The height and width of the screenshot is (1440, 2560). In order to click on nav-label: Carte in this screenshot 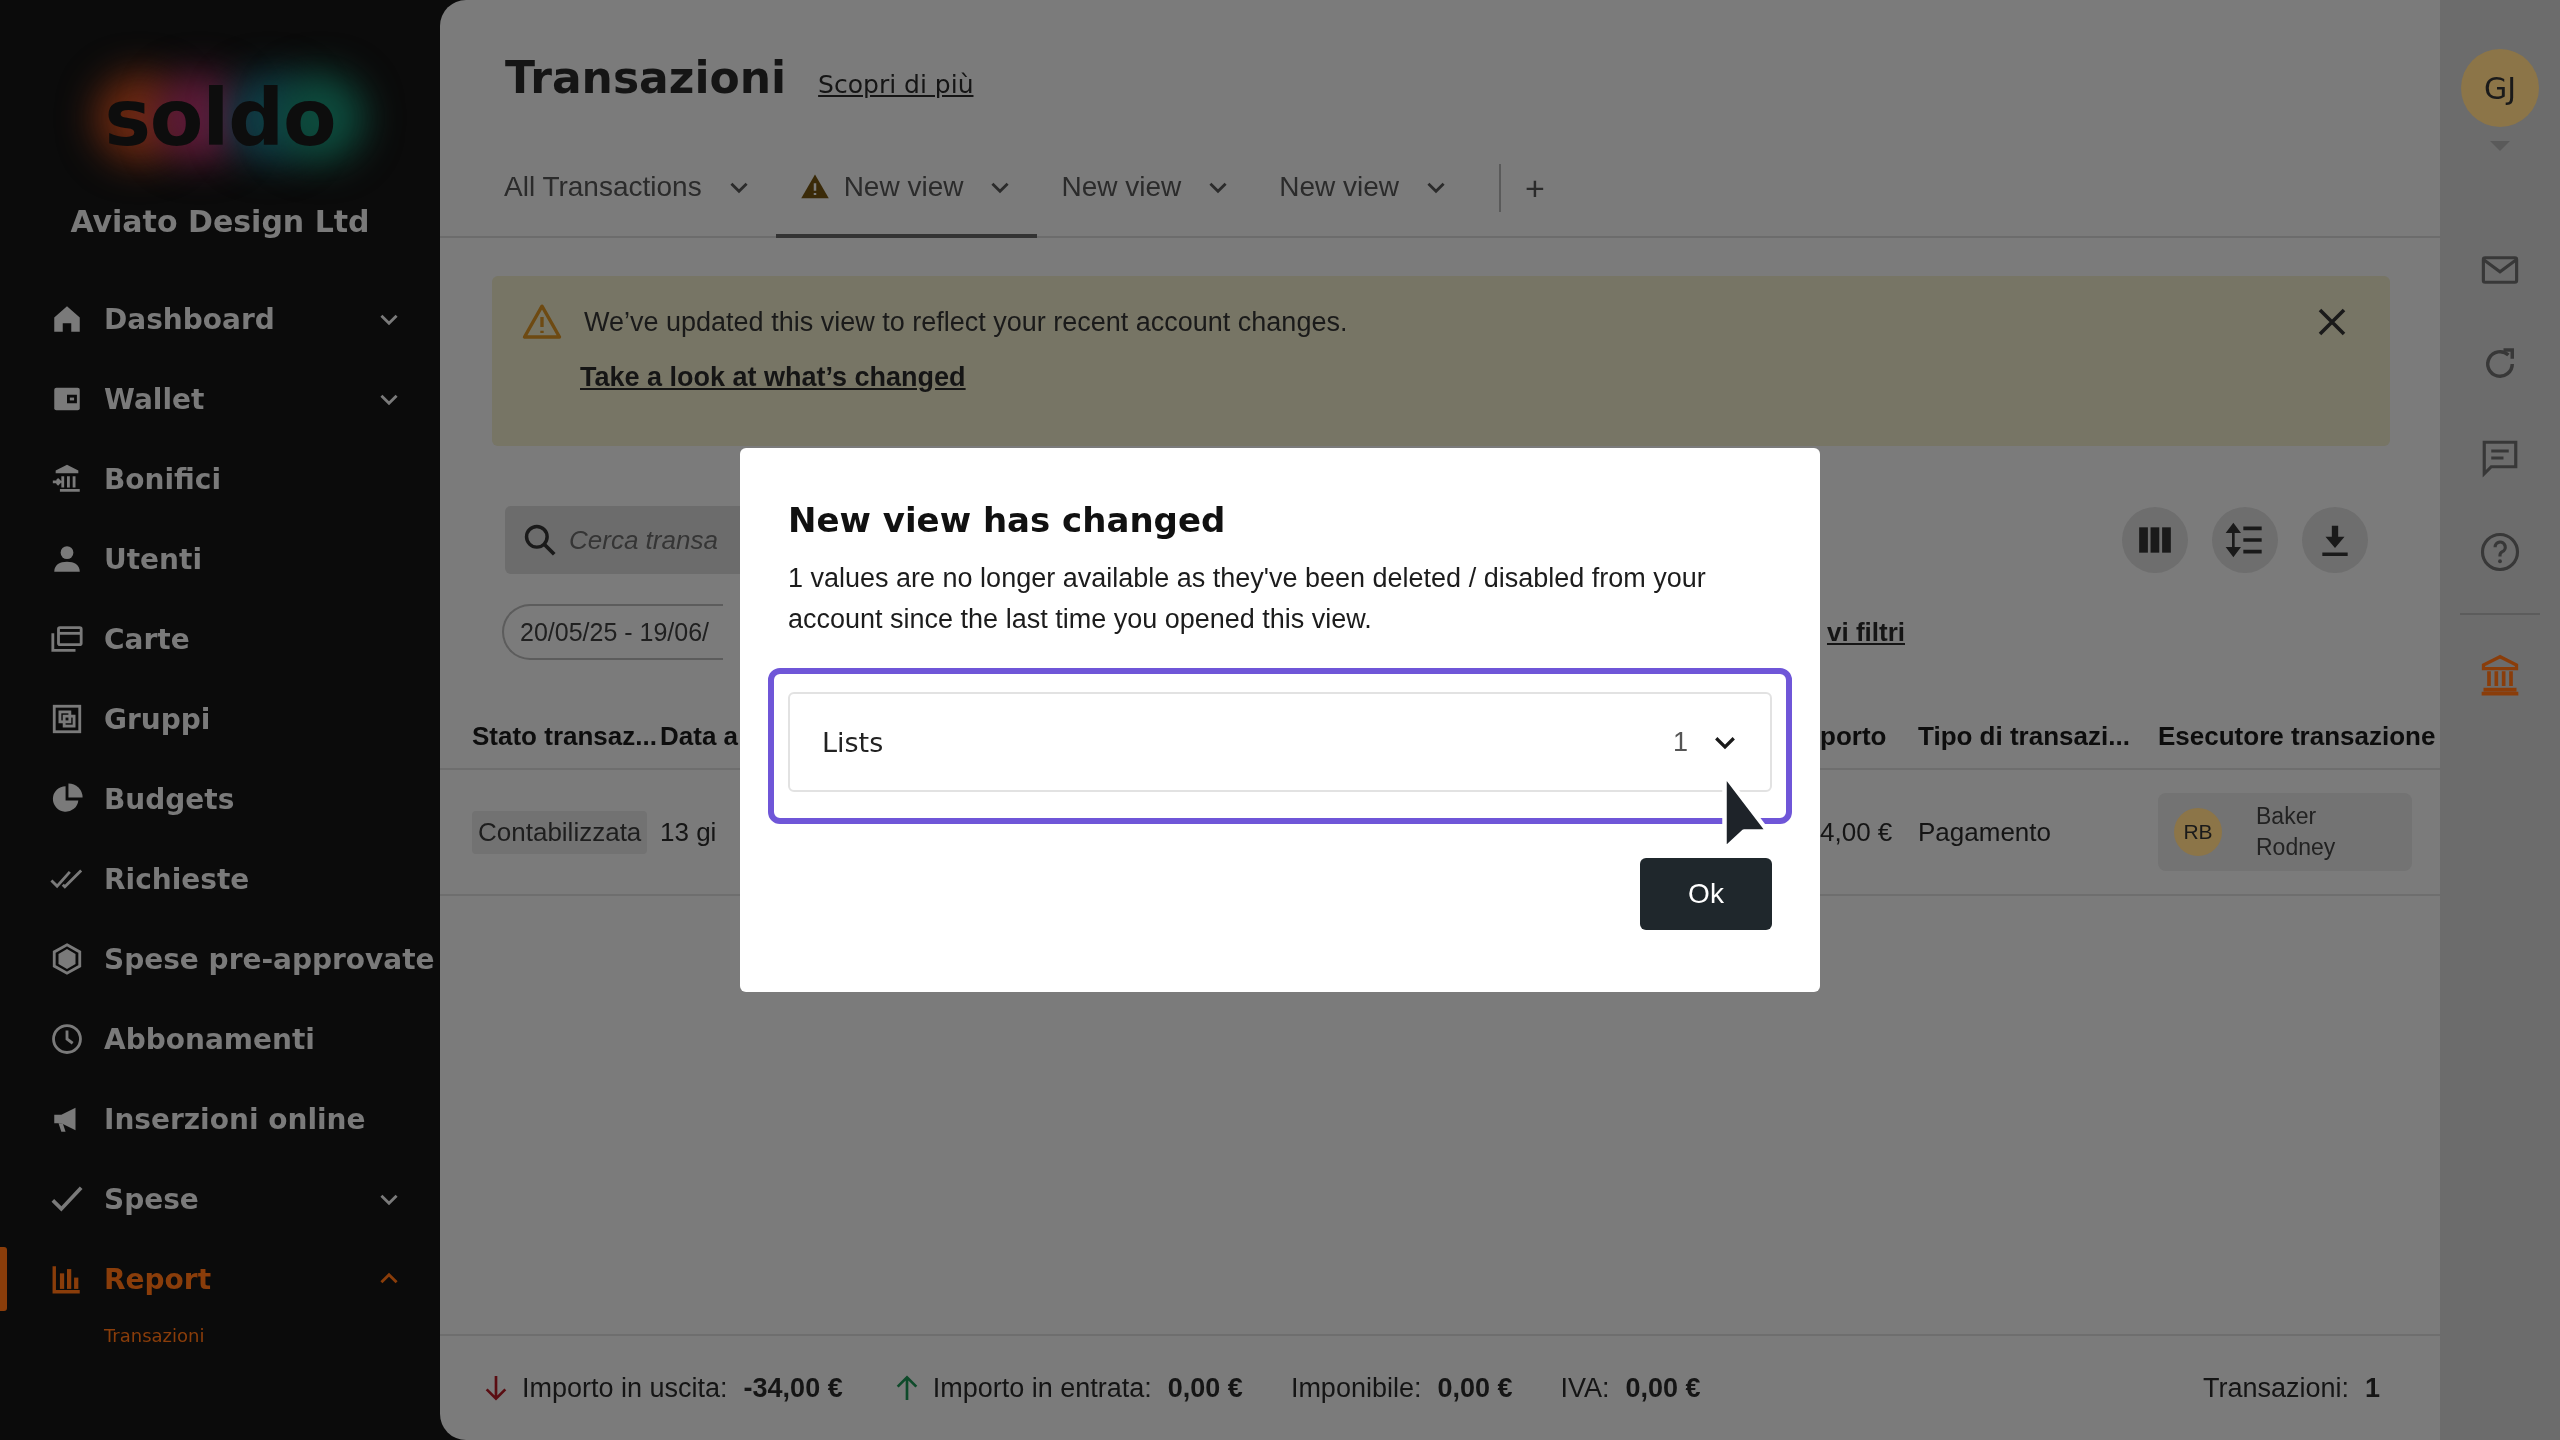, I will do `click(147, 639)`.